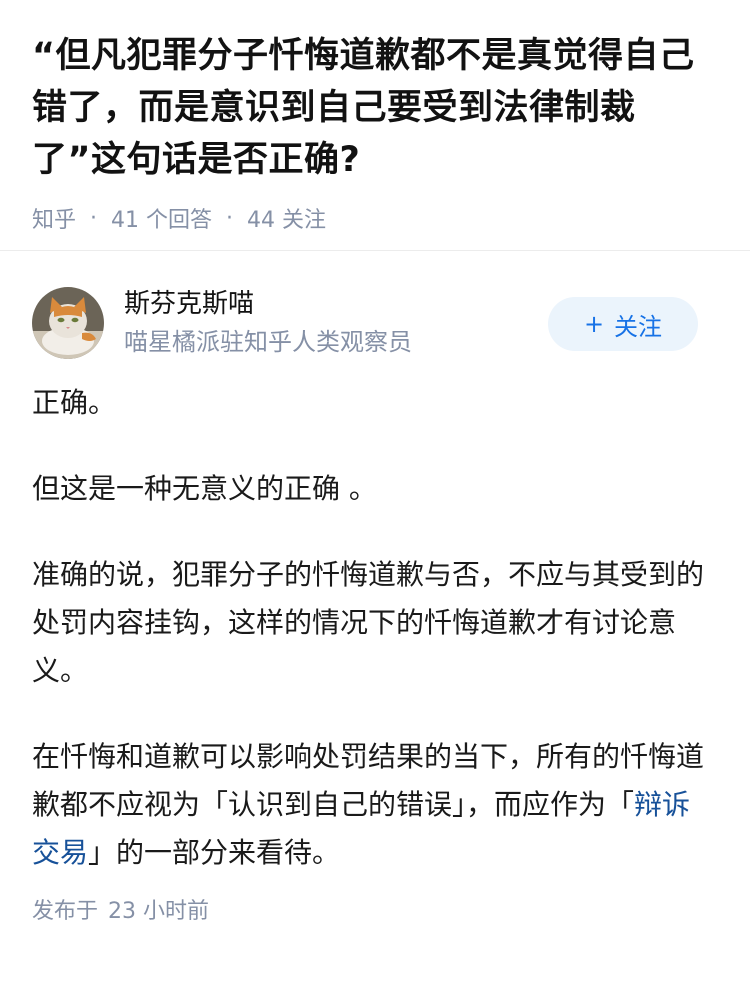  I want to click on follower-count: 44 关注, so click(286, 218).